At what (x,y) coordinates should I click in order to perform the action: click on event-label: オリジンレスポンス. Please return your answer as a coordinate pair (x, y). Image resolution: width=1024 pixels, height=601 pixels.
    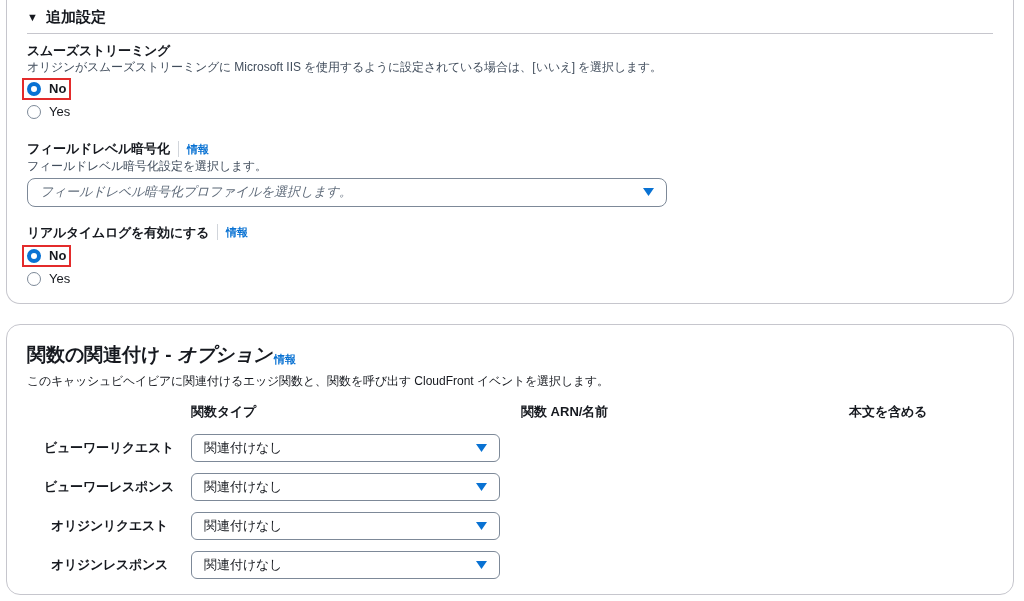
    Looking at the image, I should click on (109, 565).